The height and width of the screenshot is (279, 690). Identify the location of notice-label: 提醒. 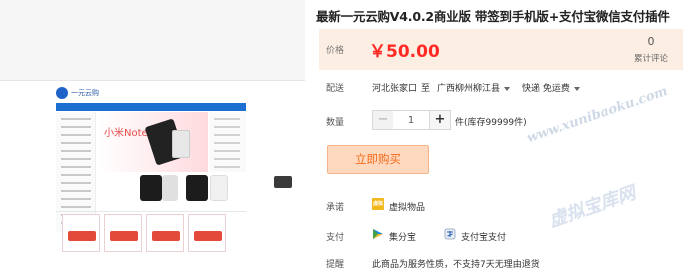
(335, 265).